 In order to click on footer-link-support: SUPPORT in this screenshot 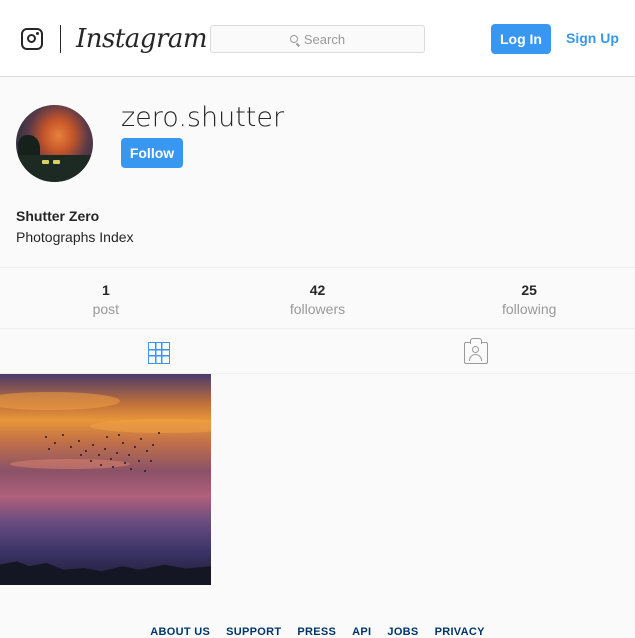, I will do `click(253, 632)`.